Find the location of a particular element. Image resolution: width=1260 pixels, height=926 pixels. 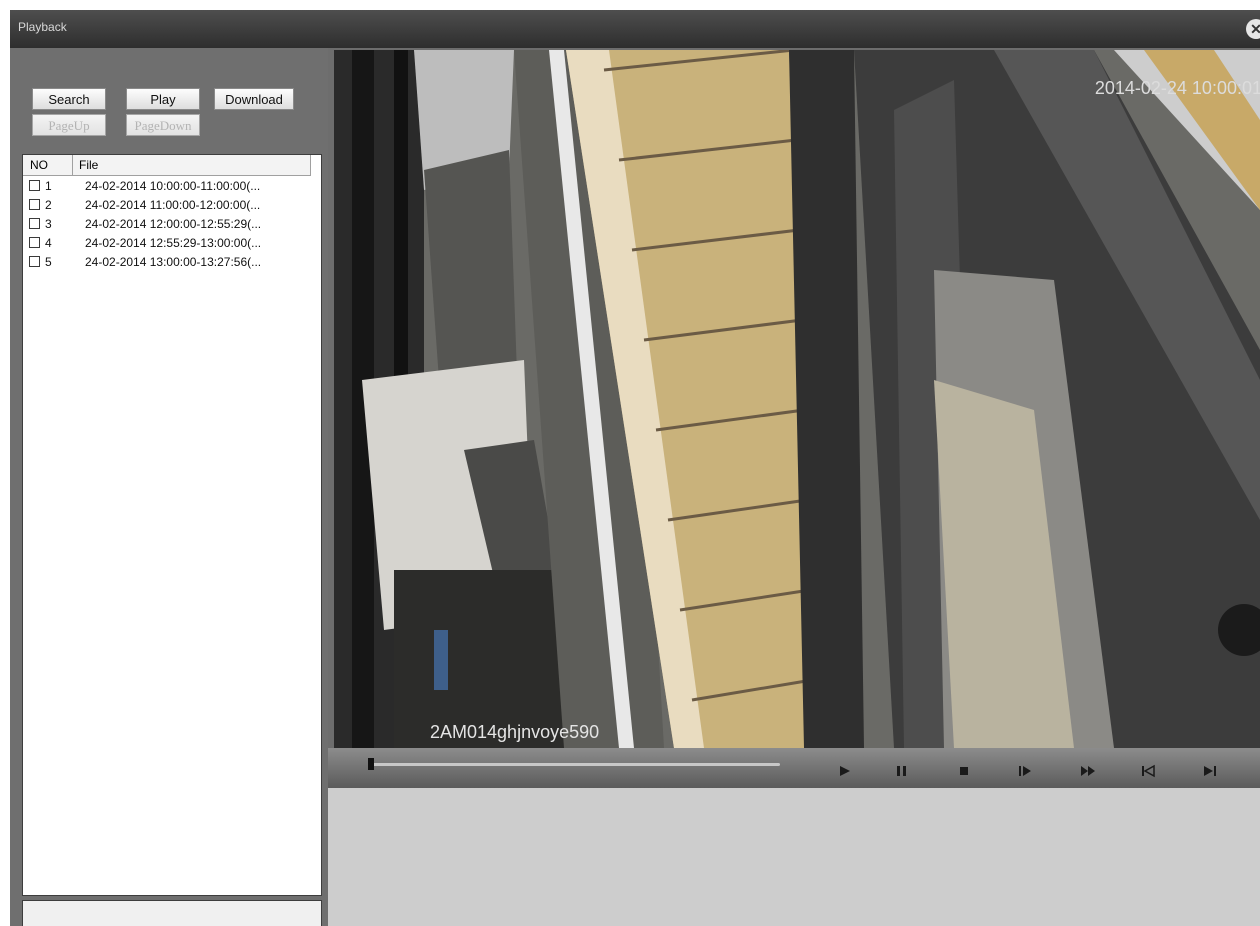

page-up-button: PageUp is located at coordinates (69, 125).